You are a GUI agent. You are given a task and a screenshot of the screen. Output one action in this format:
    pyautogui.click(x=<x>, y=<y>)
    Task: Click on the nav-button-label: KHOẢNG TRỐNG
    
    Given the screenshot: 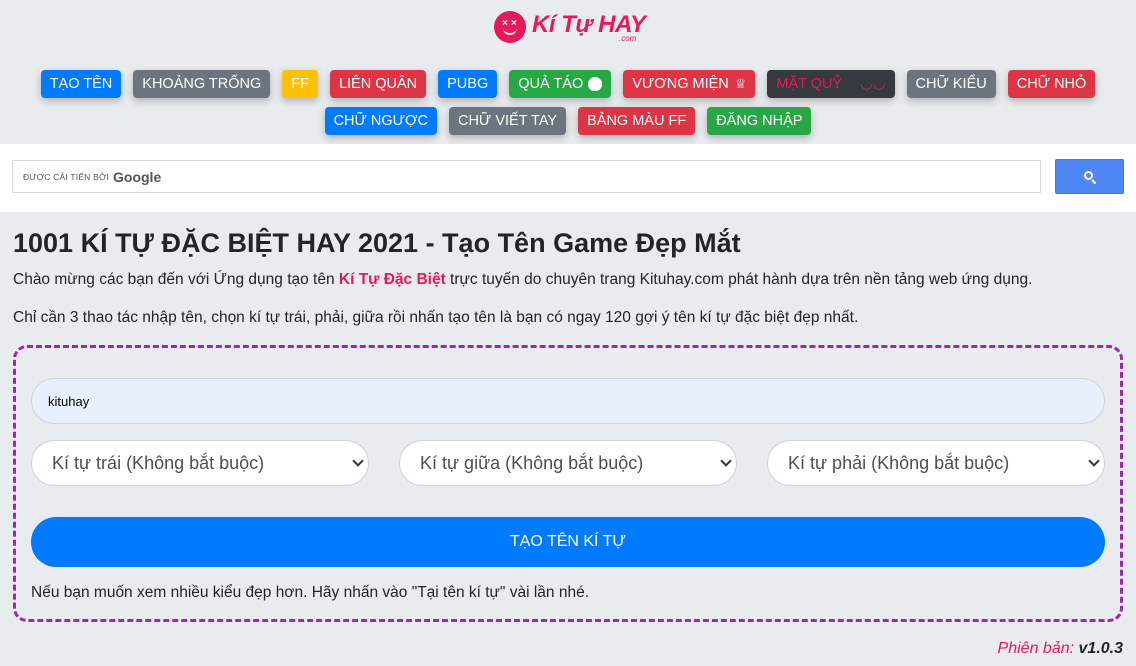 What is the action you would take?
    pyautogui.click(x=202, y=84)
    